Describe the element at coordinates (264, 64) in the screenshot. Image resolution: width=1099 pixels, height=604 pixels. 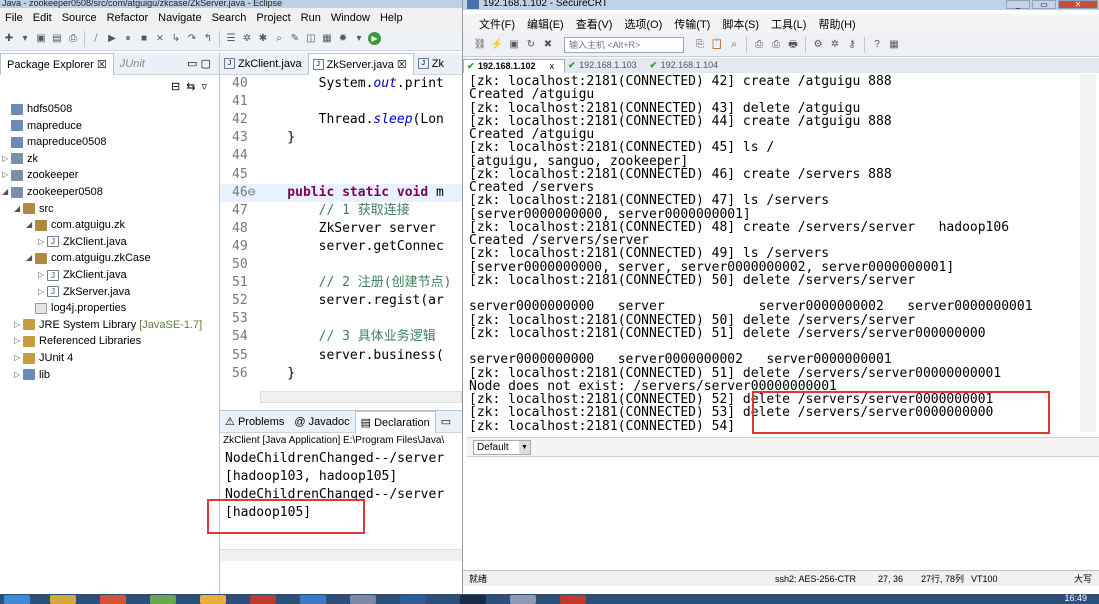
I see `tab-zkclient-java: J ZkClient.java` at that location.